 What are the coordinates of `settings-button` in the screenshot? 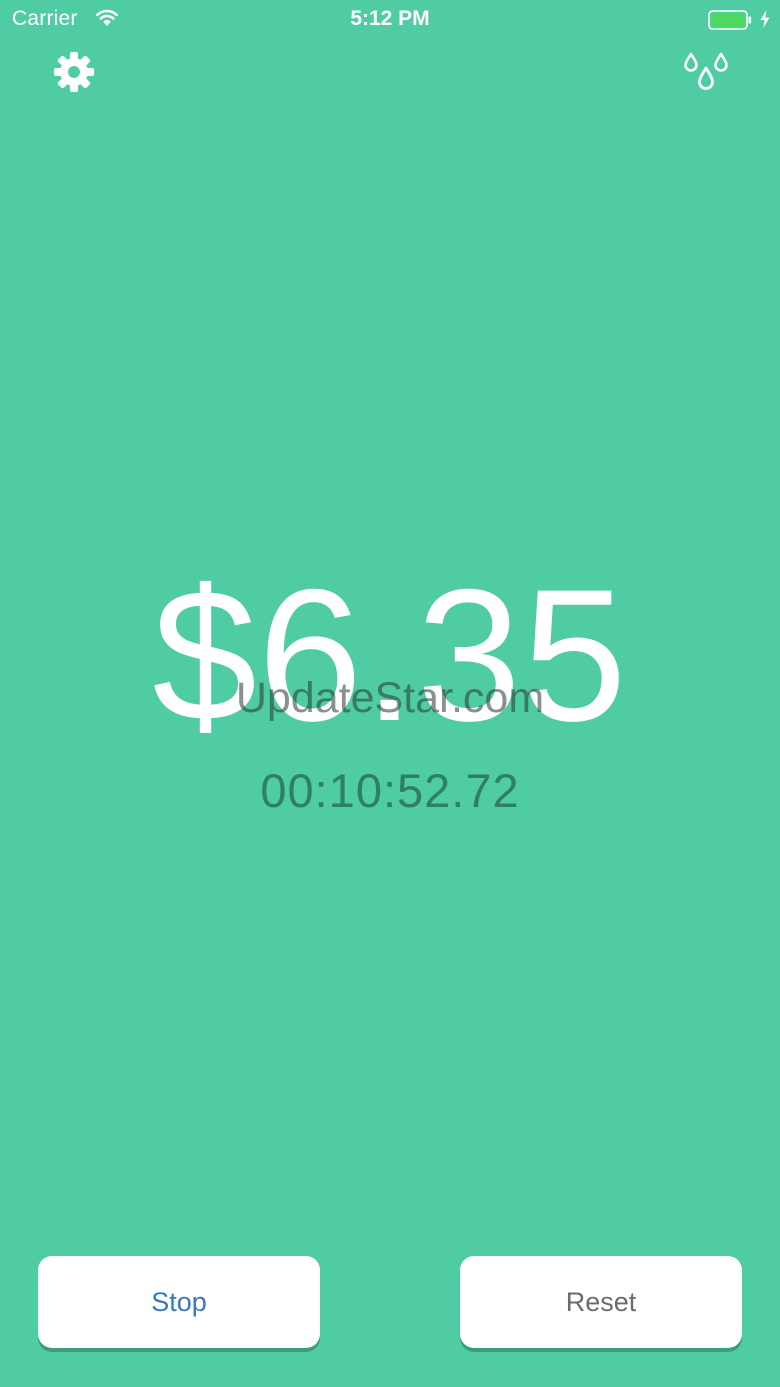 It's located at (74, 72).